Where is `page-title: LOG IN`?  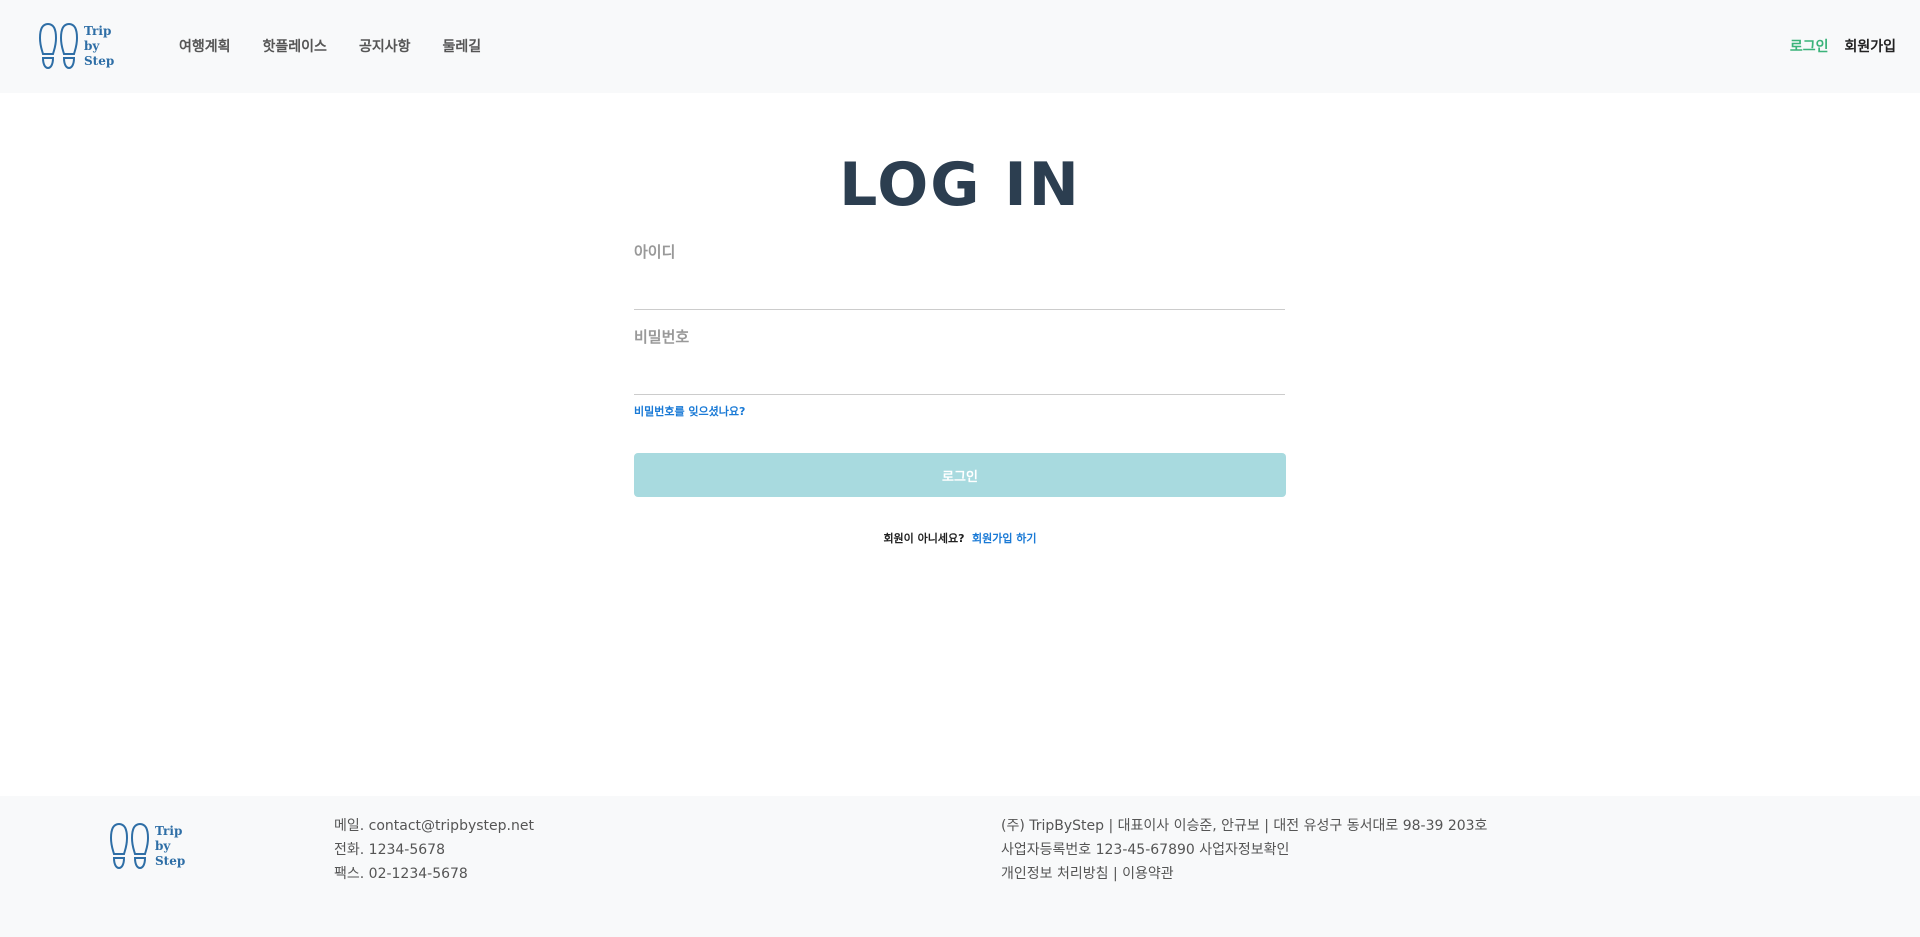 page-title: LOG IN is located at coordinates (960, 185).